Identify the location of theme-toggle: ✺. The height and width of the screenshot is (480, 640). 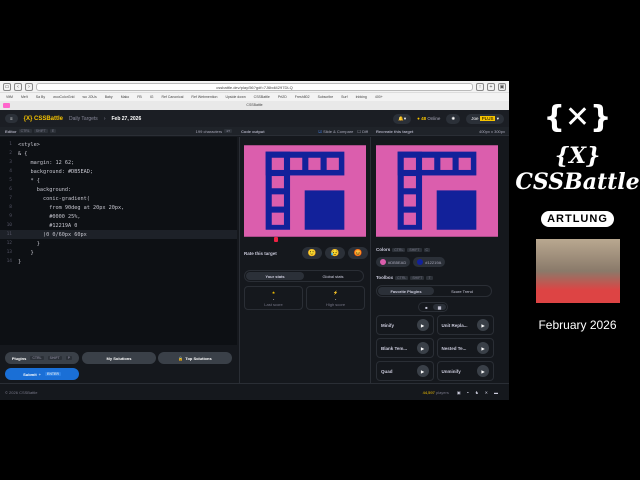
(453, 118).